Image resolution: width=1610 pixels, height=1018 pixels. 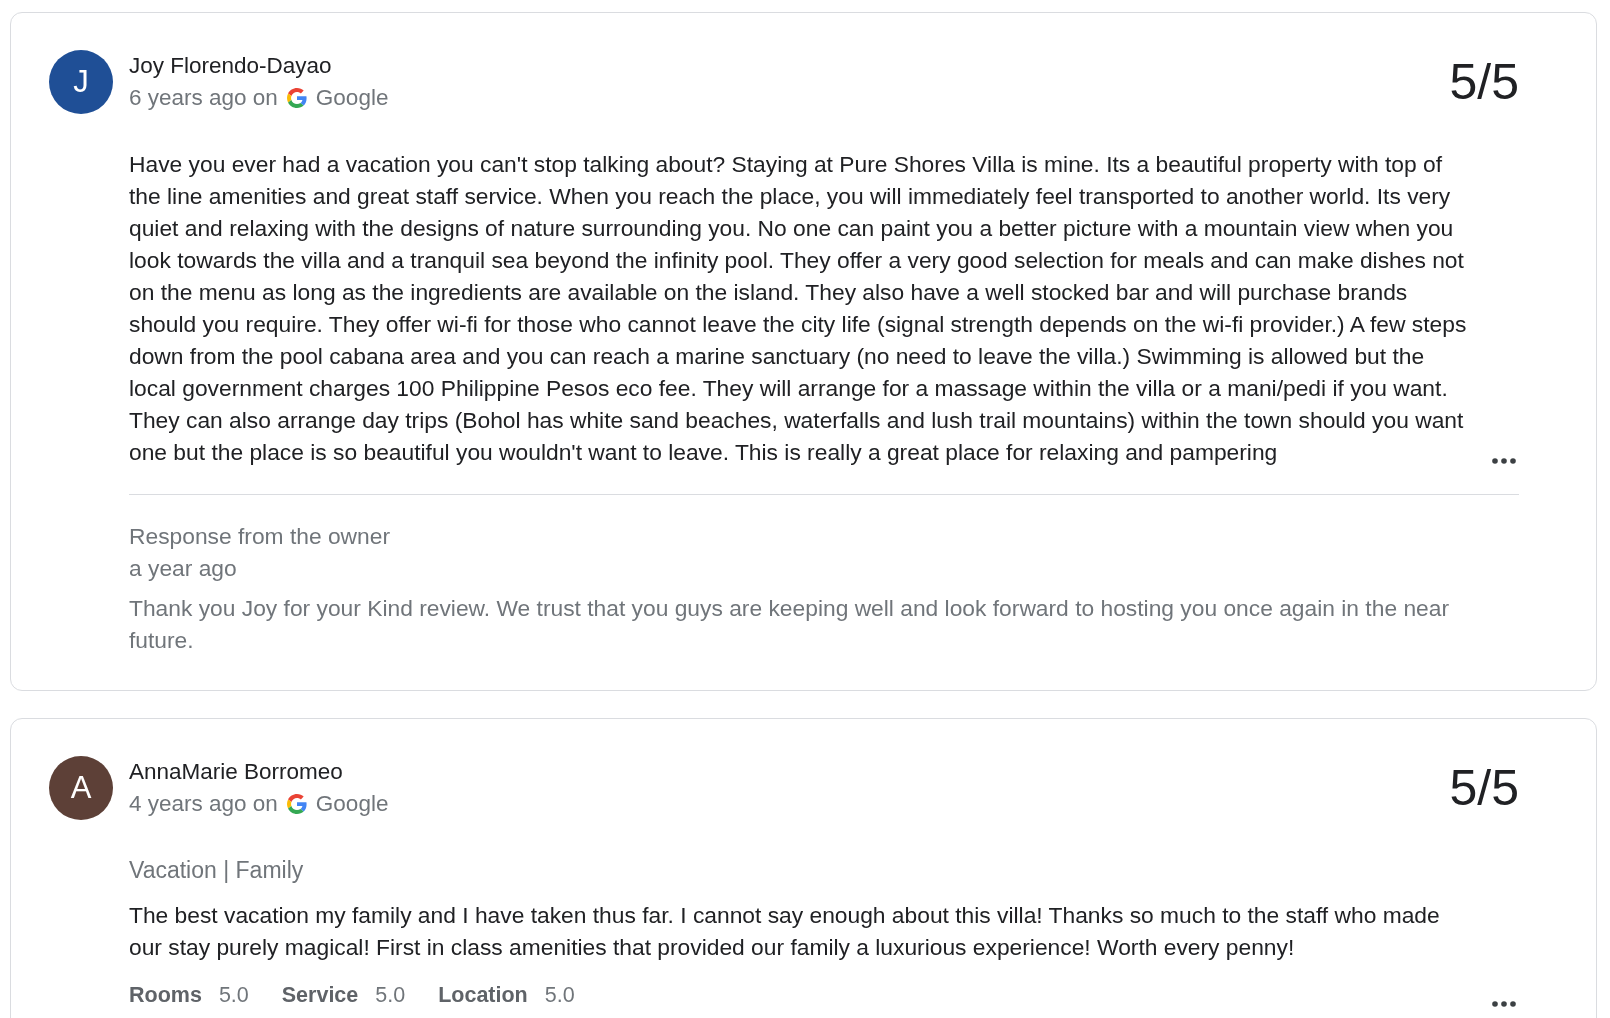 I want to click on avatar: J, so click(x=81, y=82).